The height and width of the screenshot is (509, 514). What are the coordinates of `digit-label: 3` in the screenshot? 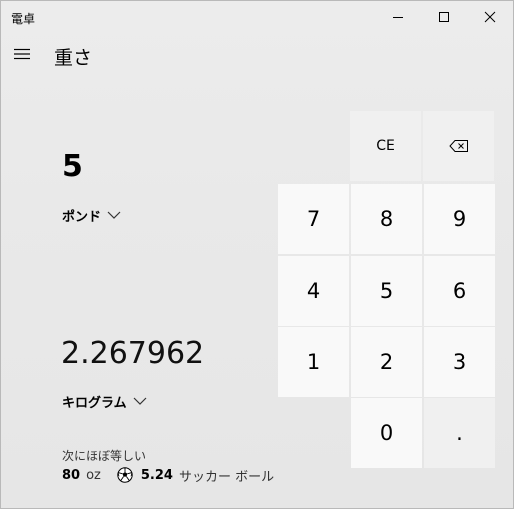 It's located at (459, 362).